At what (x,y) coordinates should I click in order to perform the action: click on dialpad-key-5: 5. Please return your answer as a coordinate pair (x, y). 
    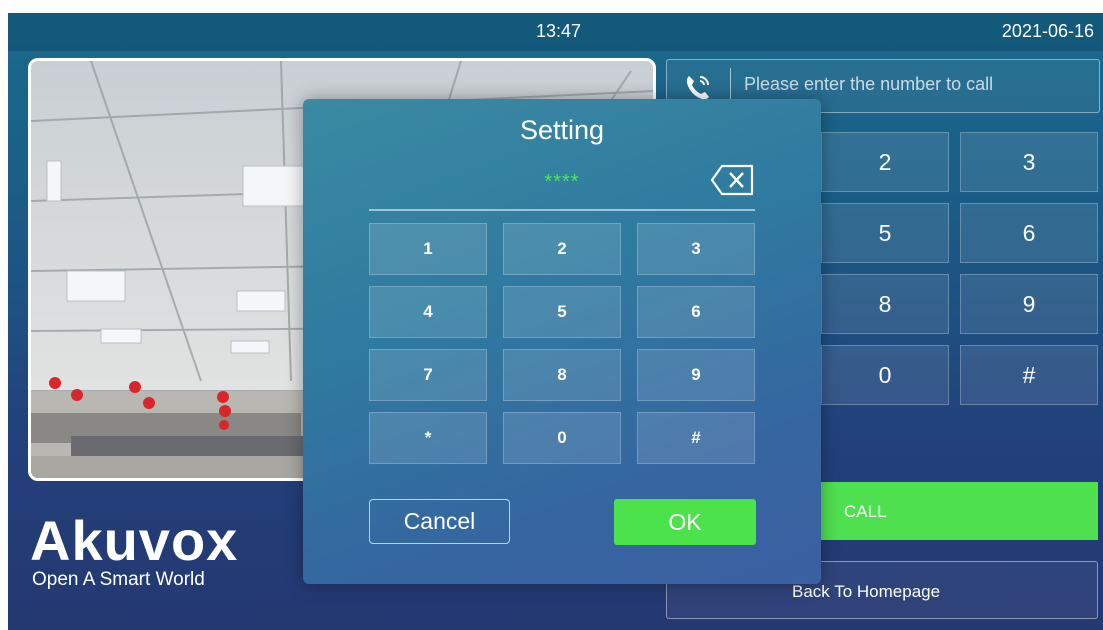
    Looking at the image, I should click on (885, 233).